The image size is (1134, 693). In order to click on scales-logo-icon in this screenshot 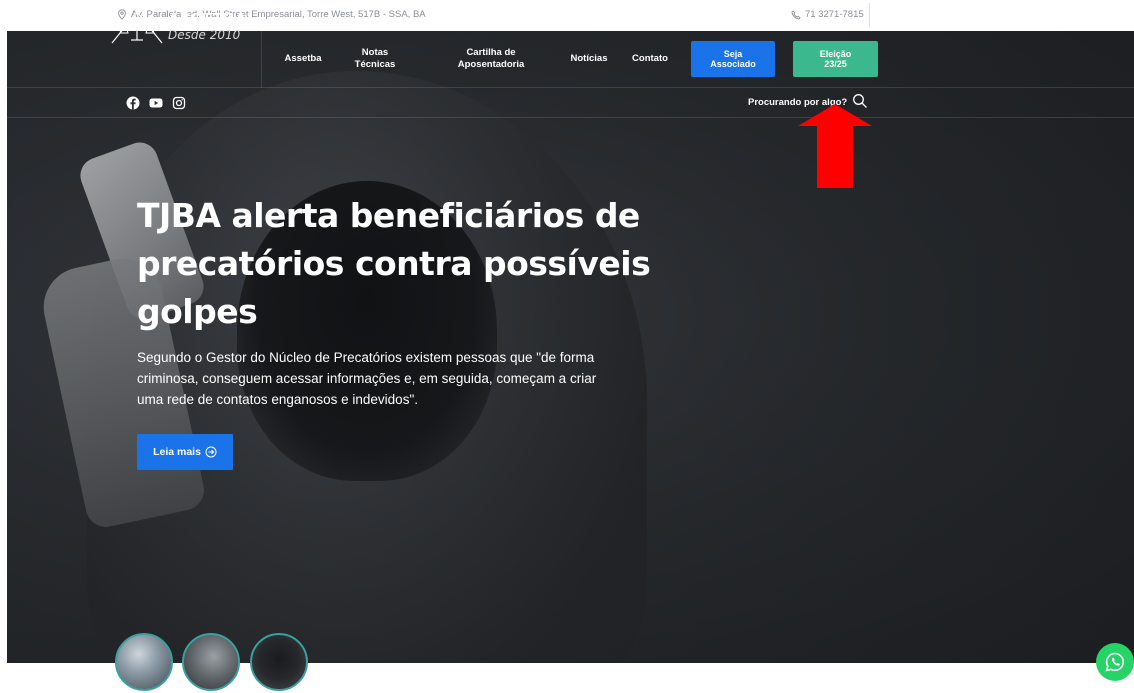, I will do `click(137, 27)`.